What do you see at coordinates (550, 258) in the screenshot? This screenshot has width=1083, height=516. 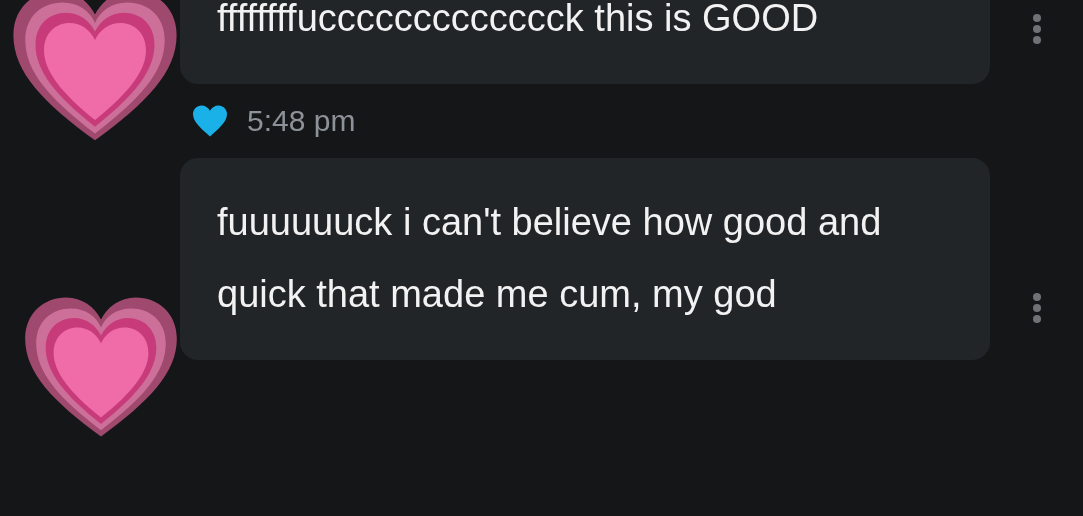 I see `message-text: fuuuuuuck i can't believe how good and quick that made me cum, my god` at bounding box center [550, 258].